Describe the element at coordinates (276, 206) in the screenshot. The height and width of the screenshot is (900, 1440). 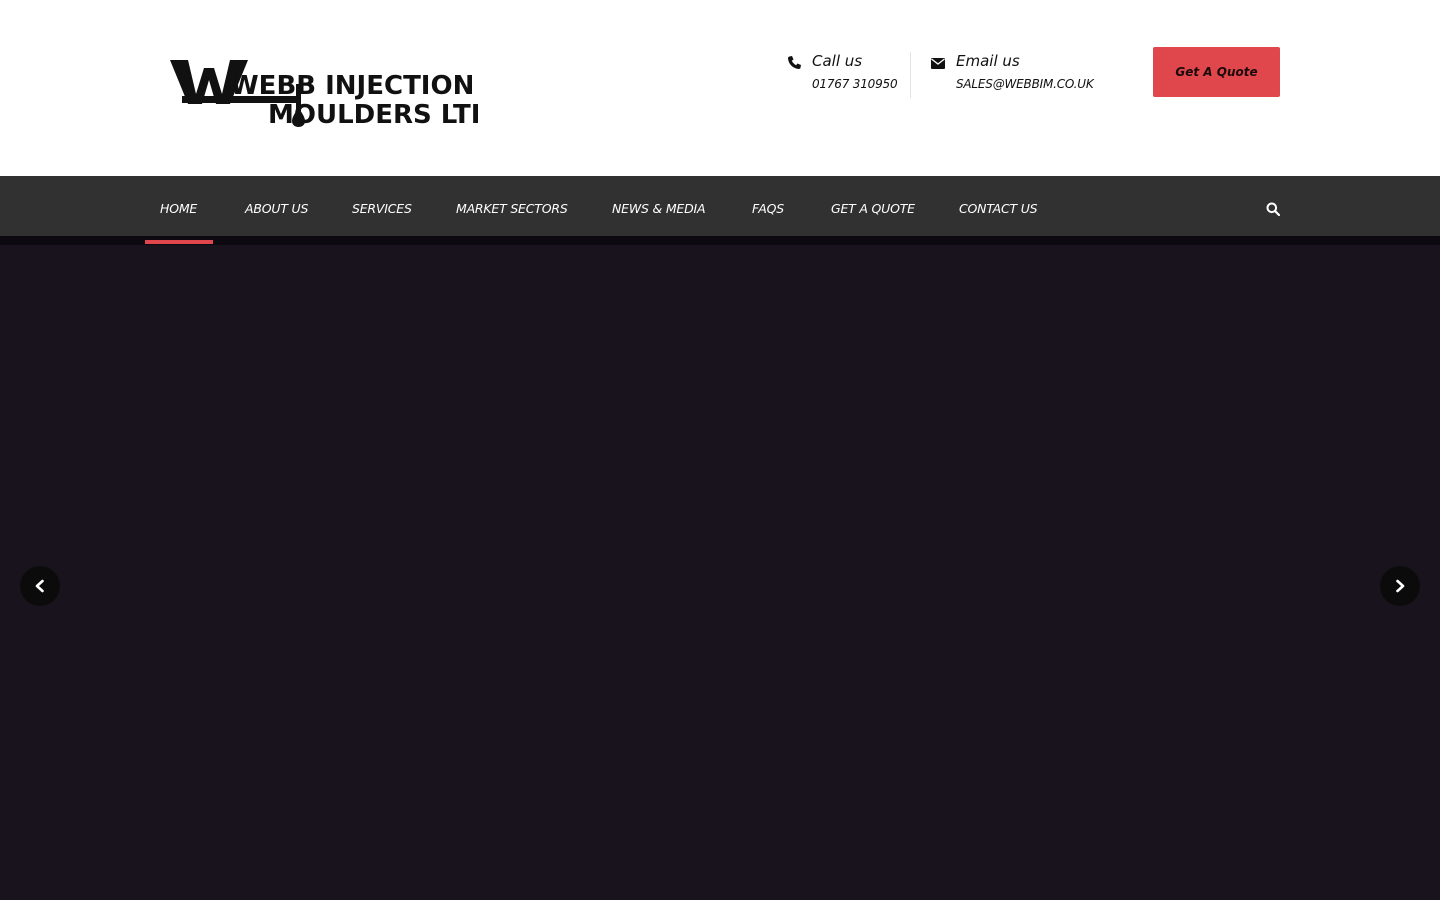
I see `nav-item-about-us: ABOUT US` at that location.